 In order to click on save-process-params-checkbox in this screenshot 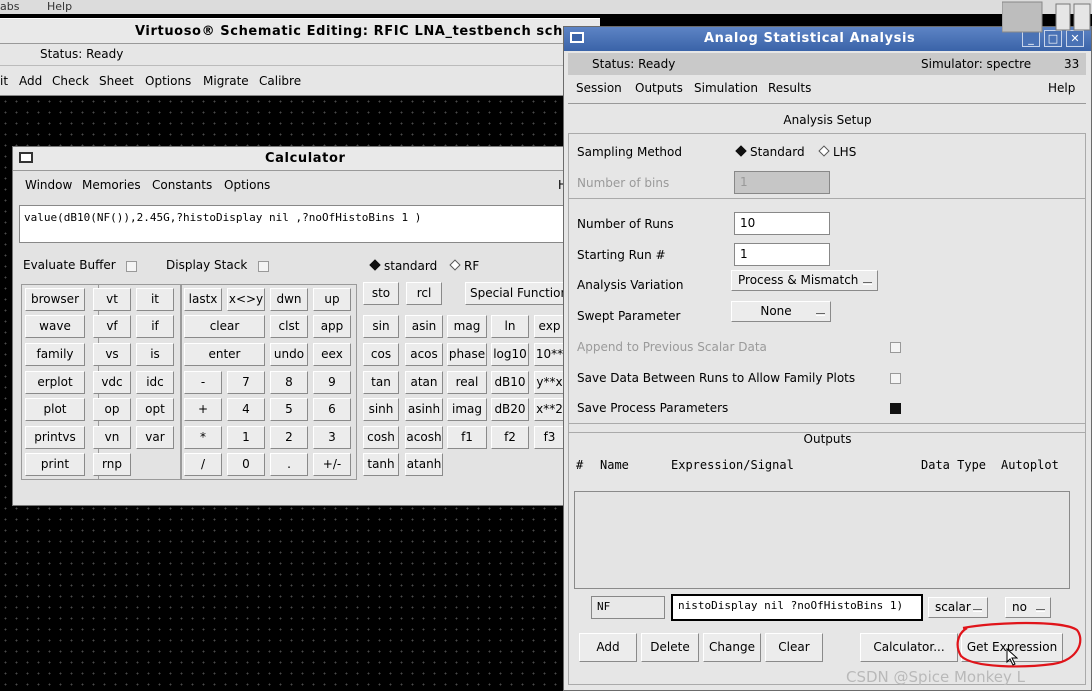, I will do `click(895, 408)`.